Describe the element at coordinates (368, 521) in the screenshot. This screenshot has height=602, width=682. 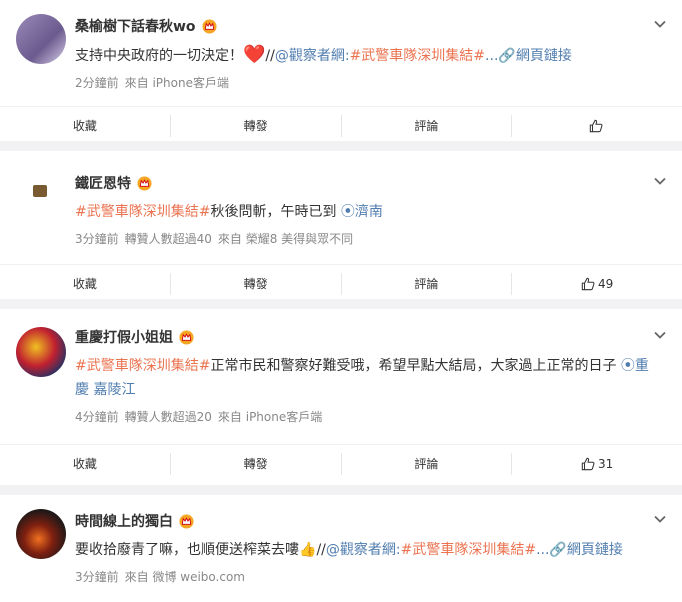
I see `name-row: 時間線上的獨白` at that location.